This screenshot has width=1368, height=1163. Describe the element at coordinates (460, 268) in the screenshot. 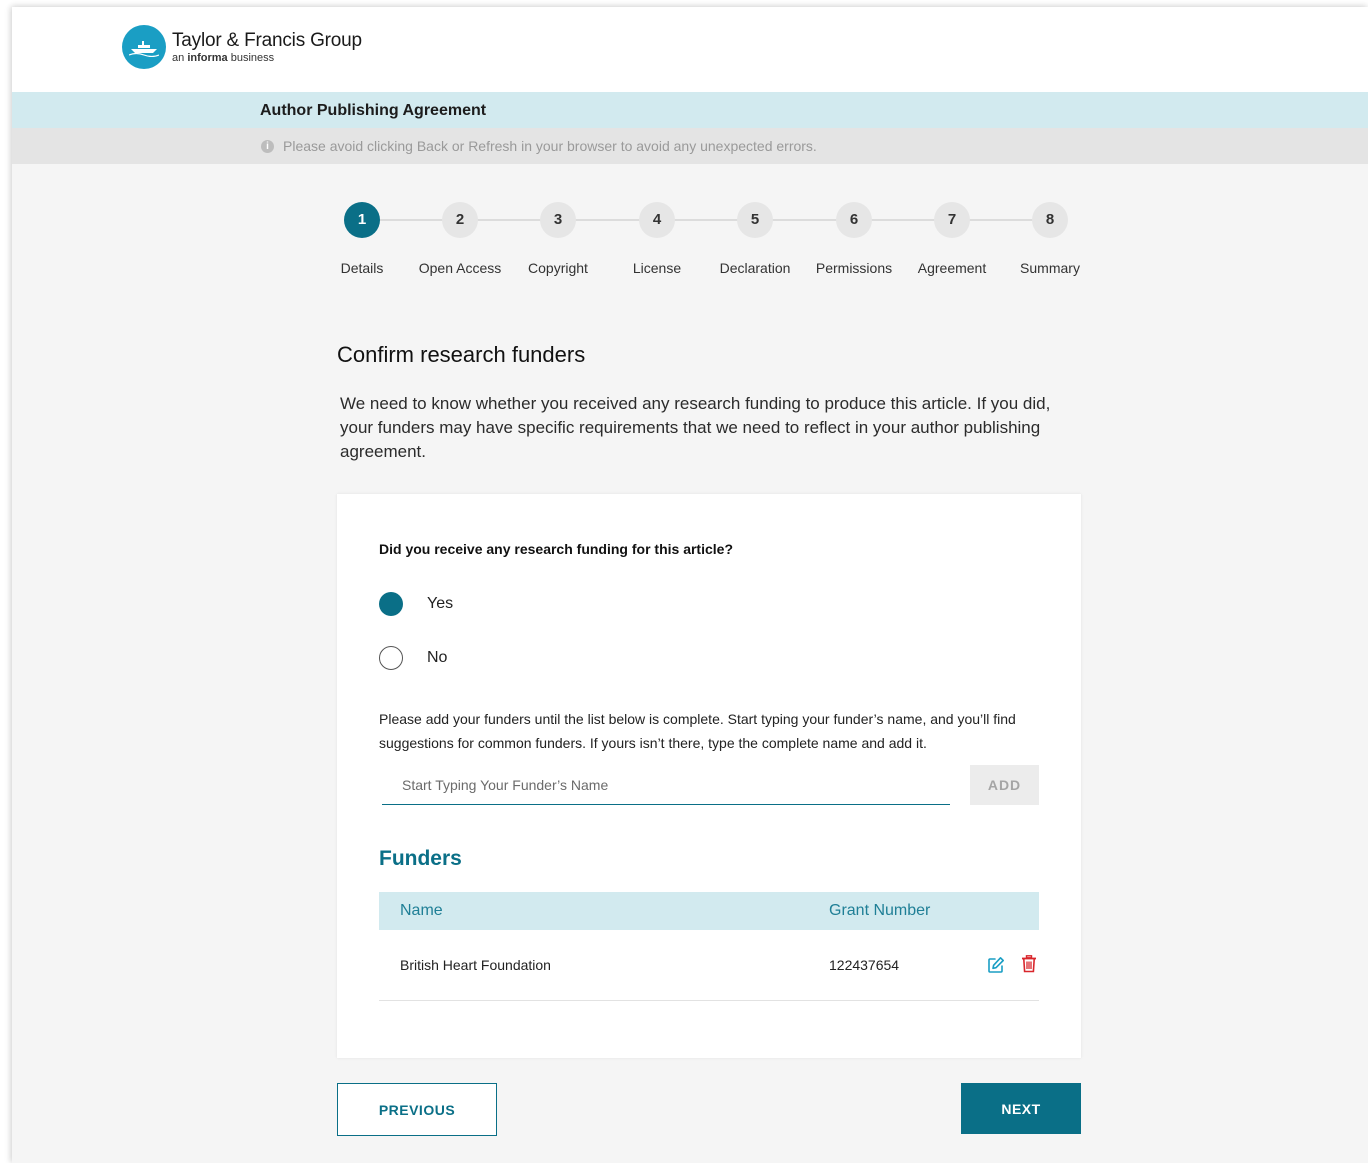

I see `step-label: Open Access` at that location.